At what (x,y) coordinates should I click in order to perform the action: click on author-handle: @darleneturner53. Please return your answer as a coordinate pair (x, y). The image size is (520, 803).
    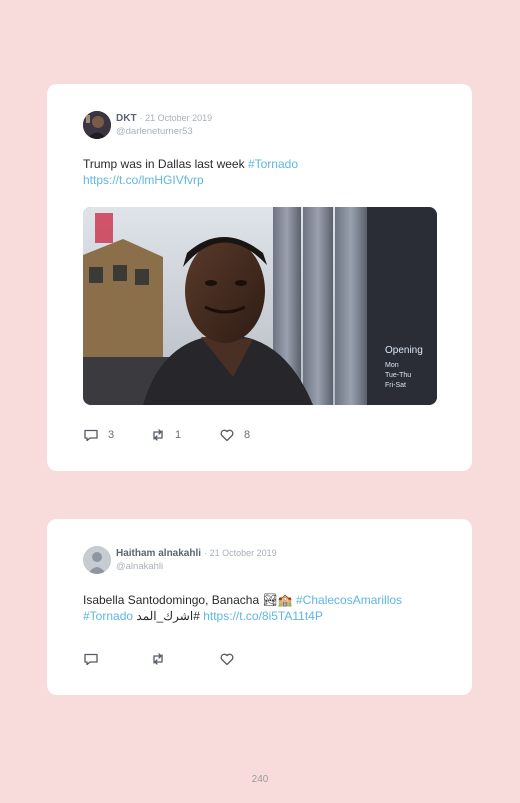
    Looking at the image, I should click on (164, 131).